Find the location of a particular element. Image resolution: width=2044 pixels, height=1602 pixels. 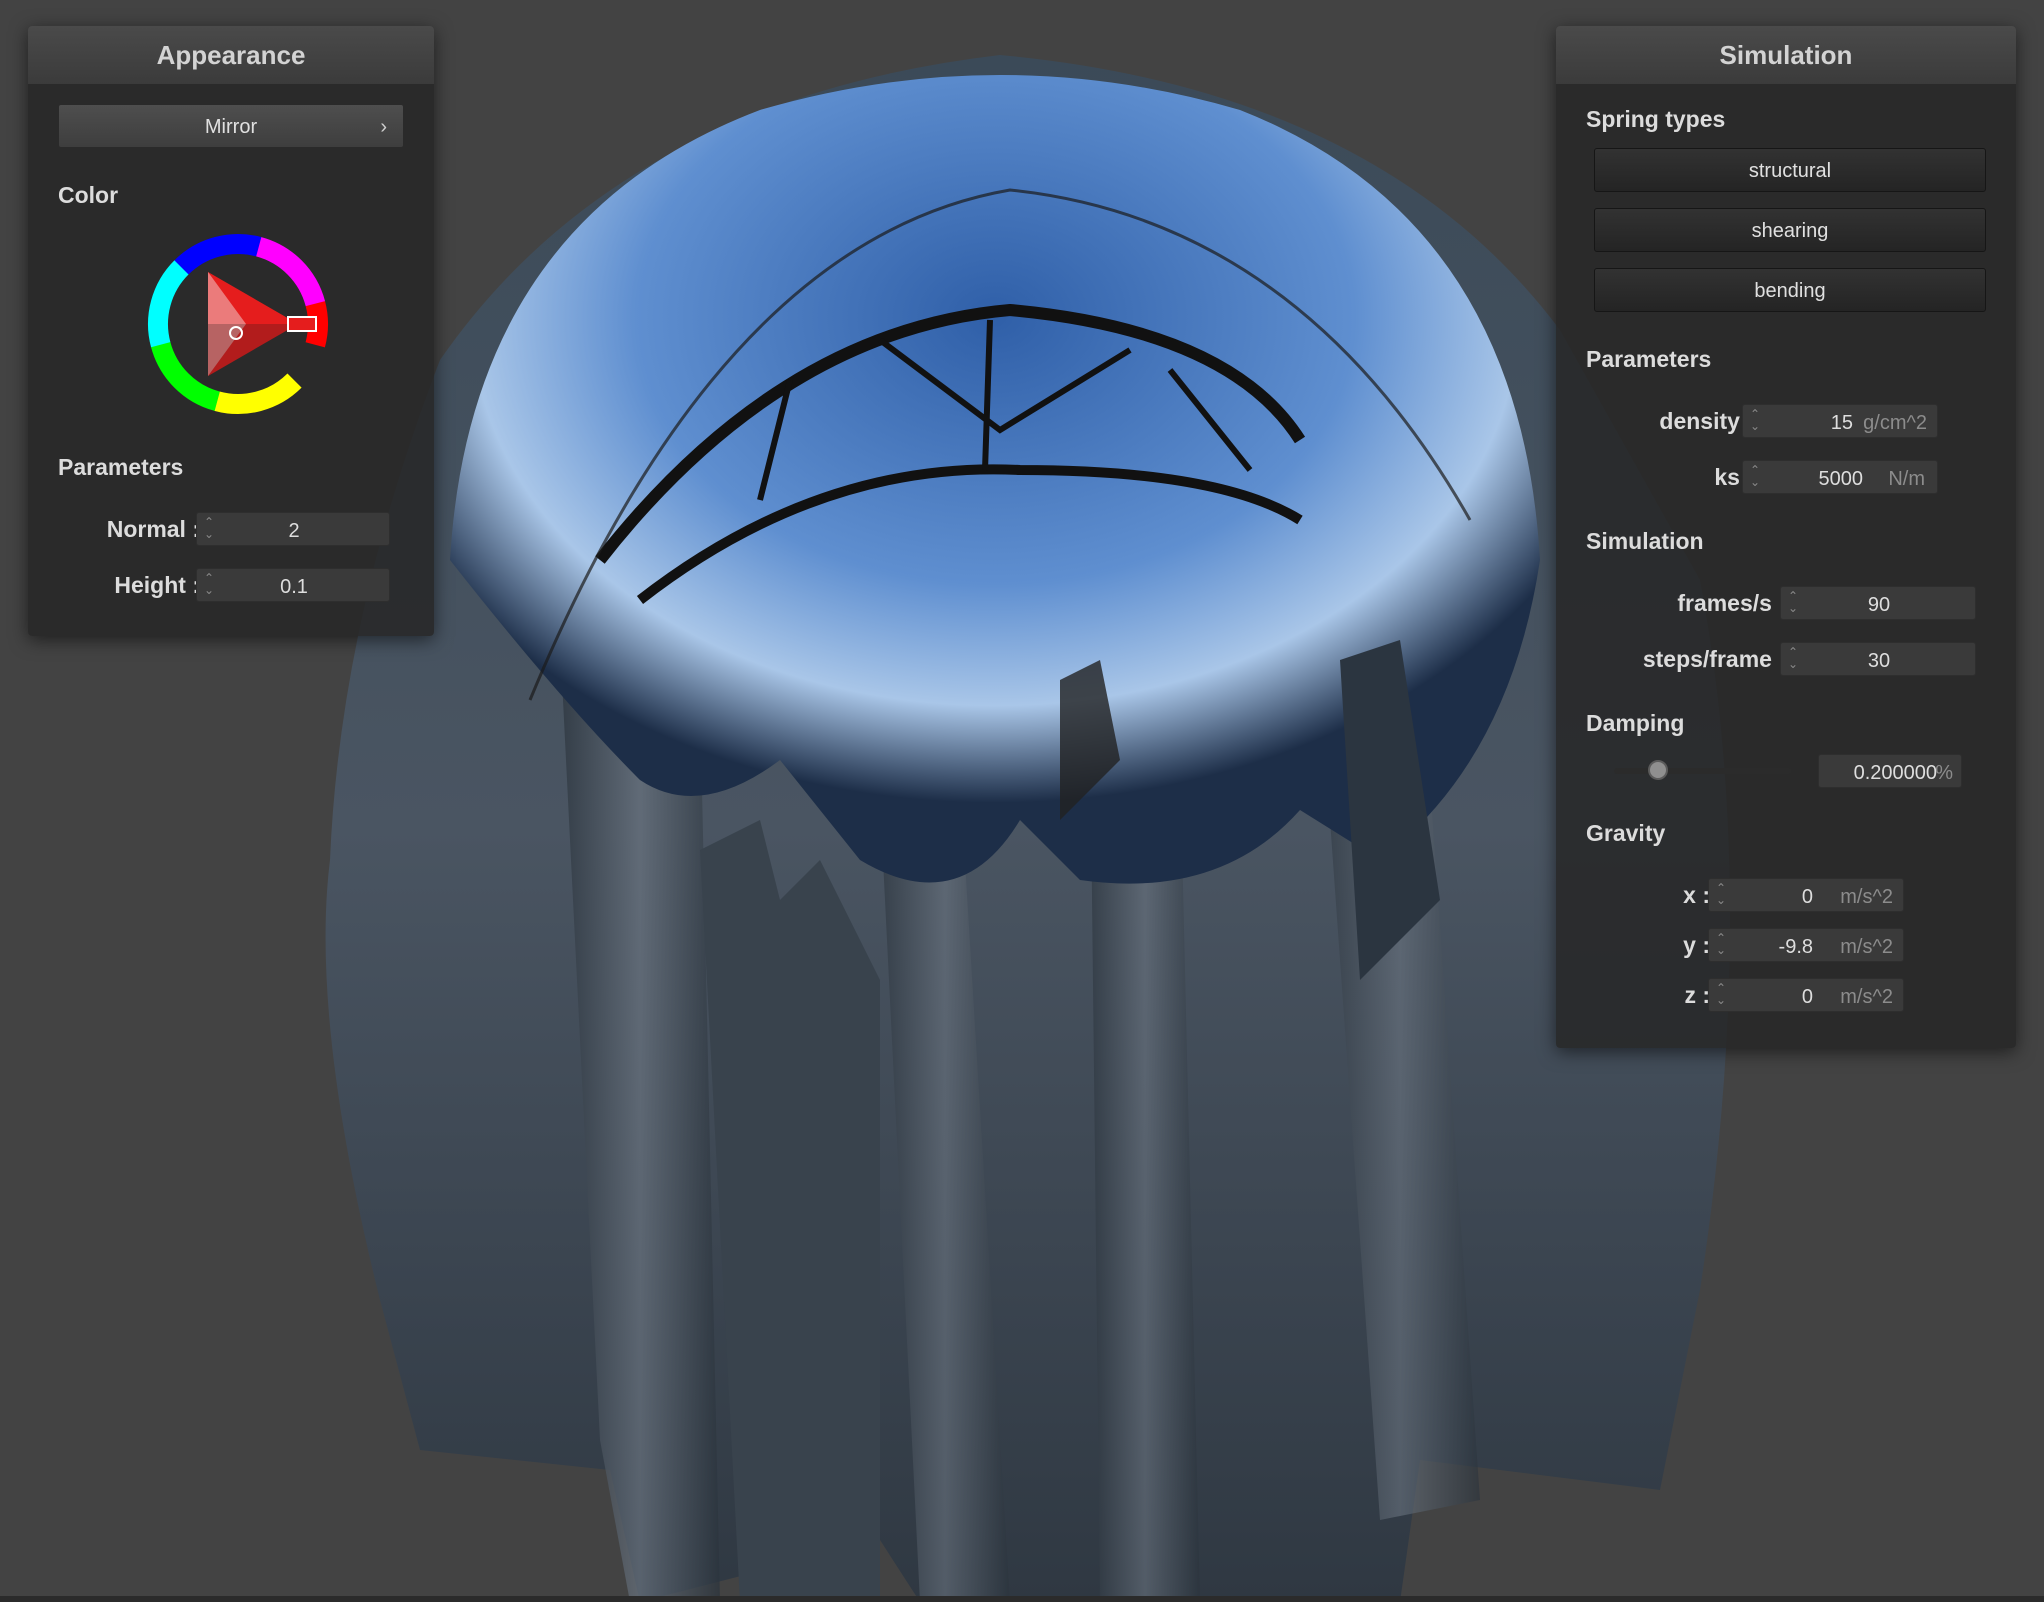

steps-spinbox: ⌃ ⌄ 30 is located at coordinates (1878, 659).